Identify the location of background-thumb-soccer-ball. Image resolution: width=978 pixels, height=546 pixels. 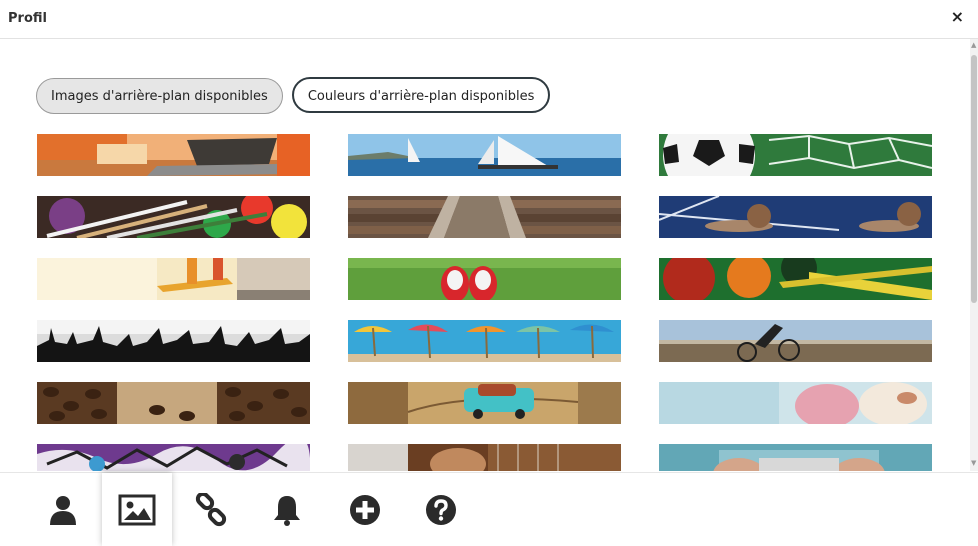
(795, 155).